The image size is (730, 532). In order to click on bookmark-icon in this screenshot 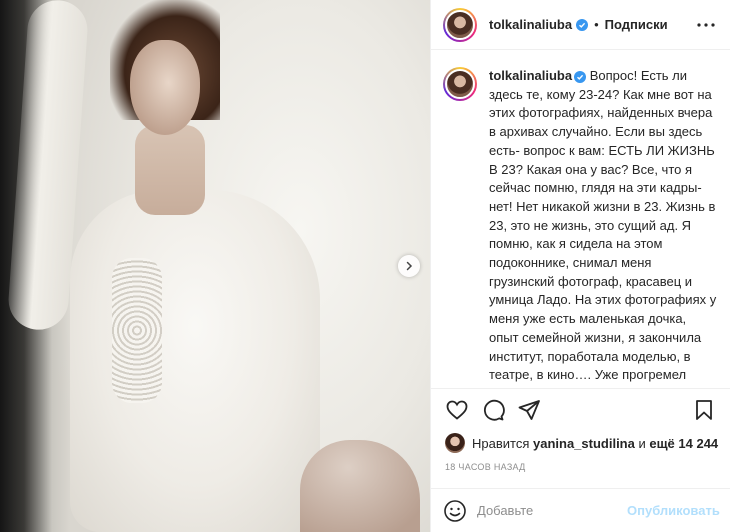, I will do `click(704, 409)`.